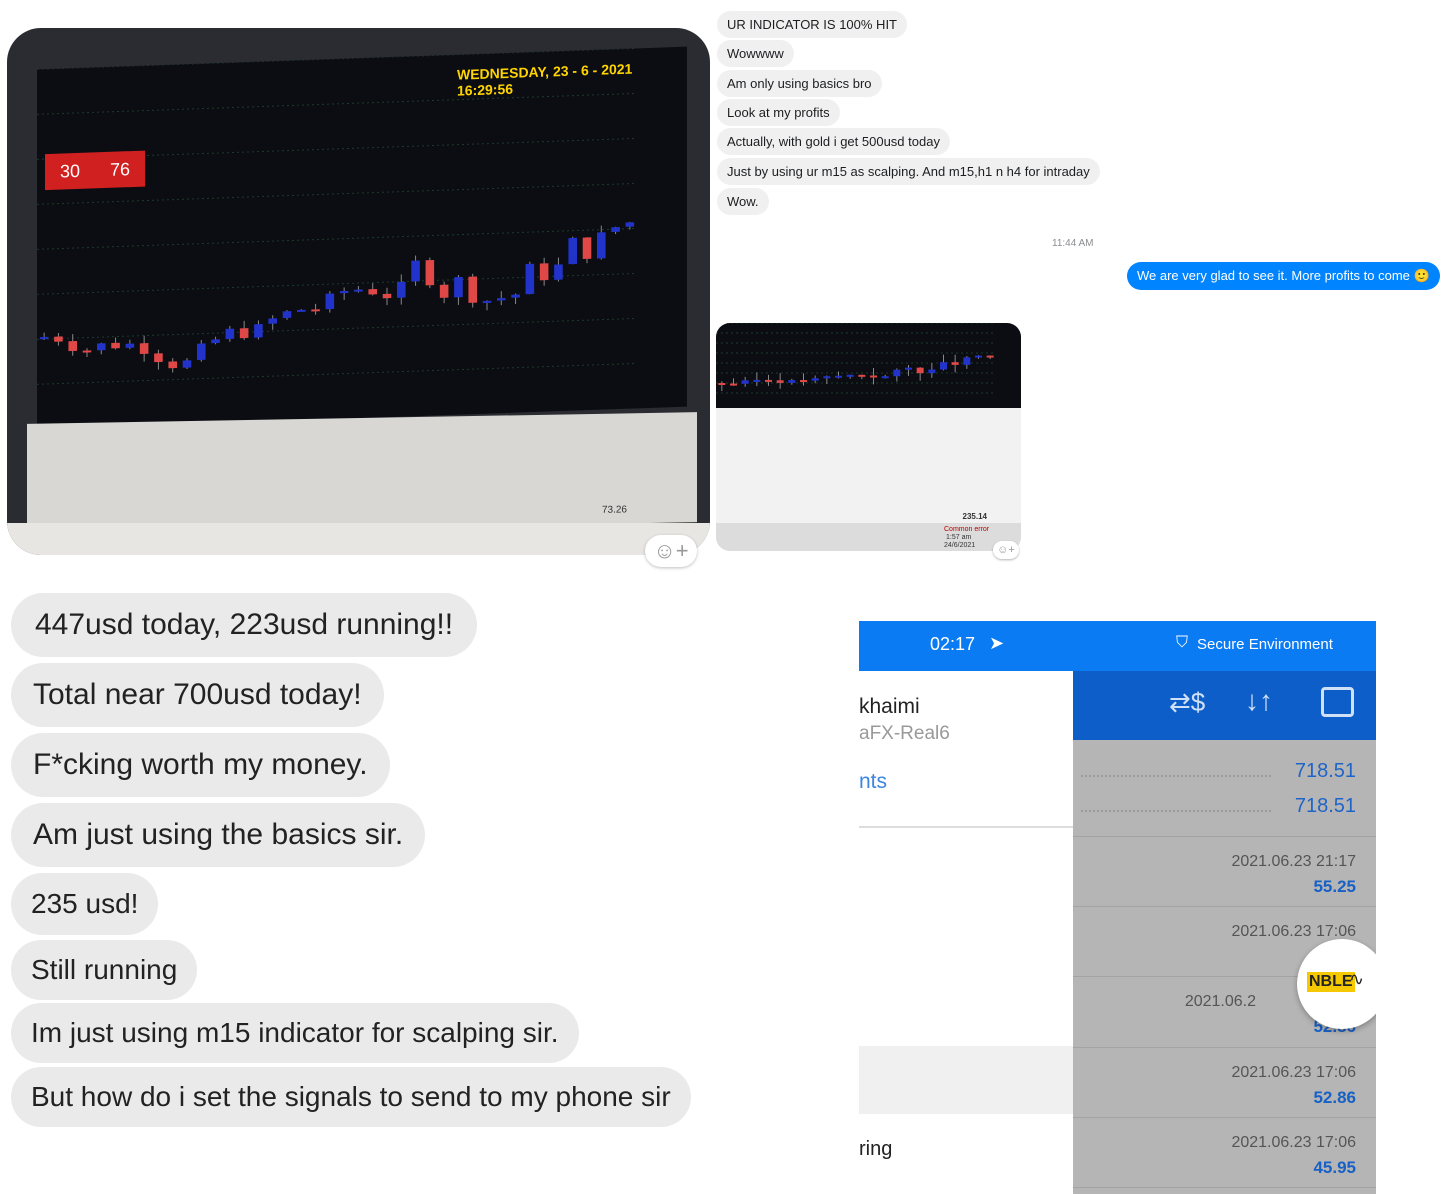 The image size is (1445, 1194). Describe the element at coordinates (997, 643) in the screenshot. I see `telegram-icon: ➤` at that location.